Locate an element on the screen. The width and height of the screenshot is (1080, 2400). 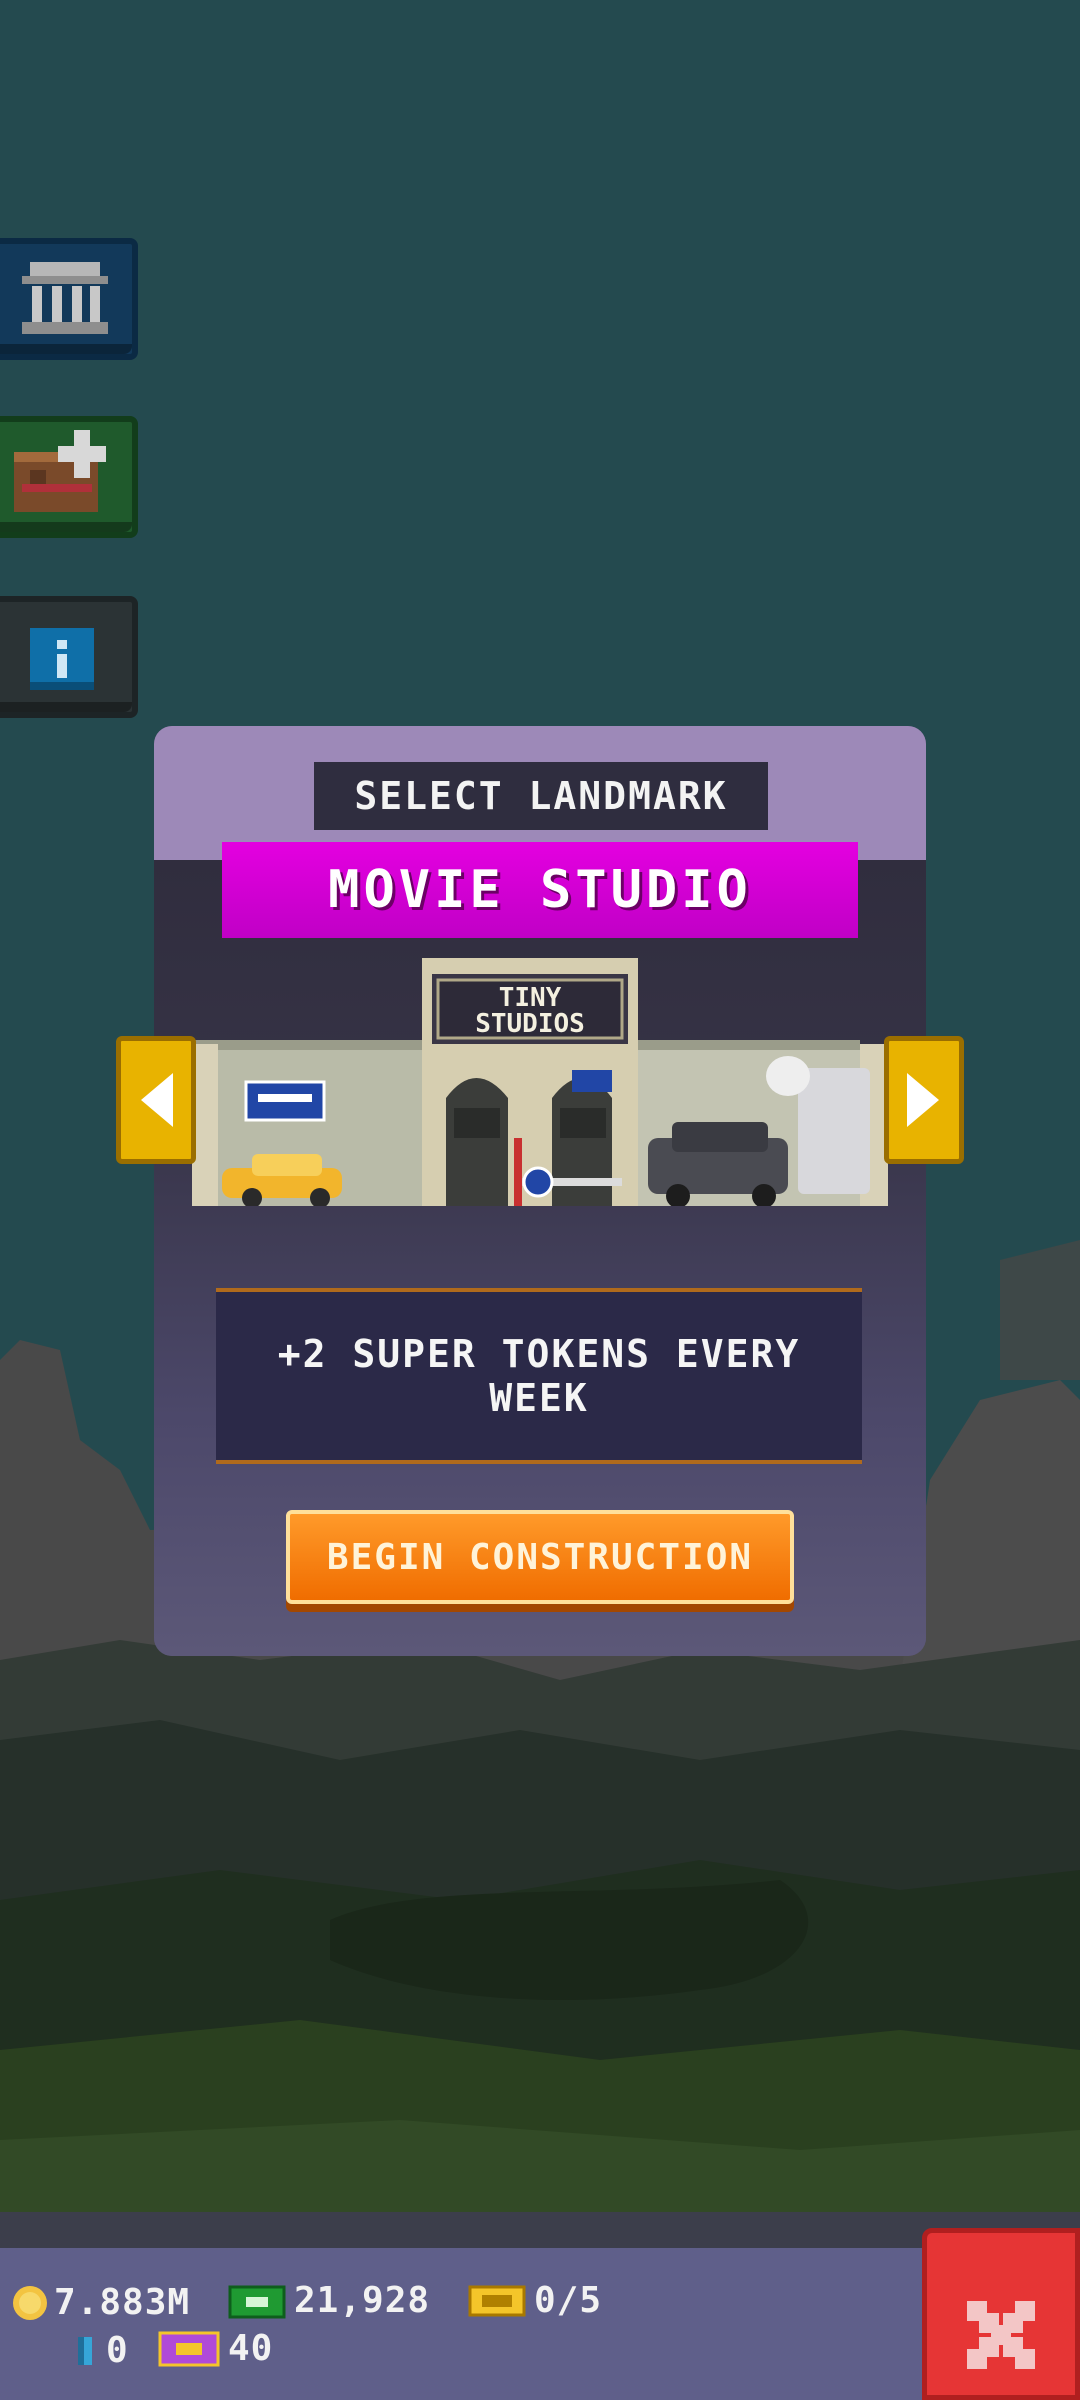
next-landmark-button is located at coordinates (924, 1100).